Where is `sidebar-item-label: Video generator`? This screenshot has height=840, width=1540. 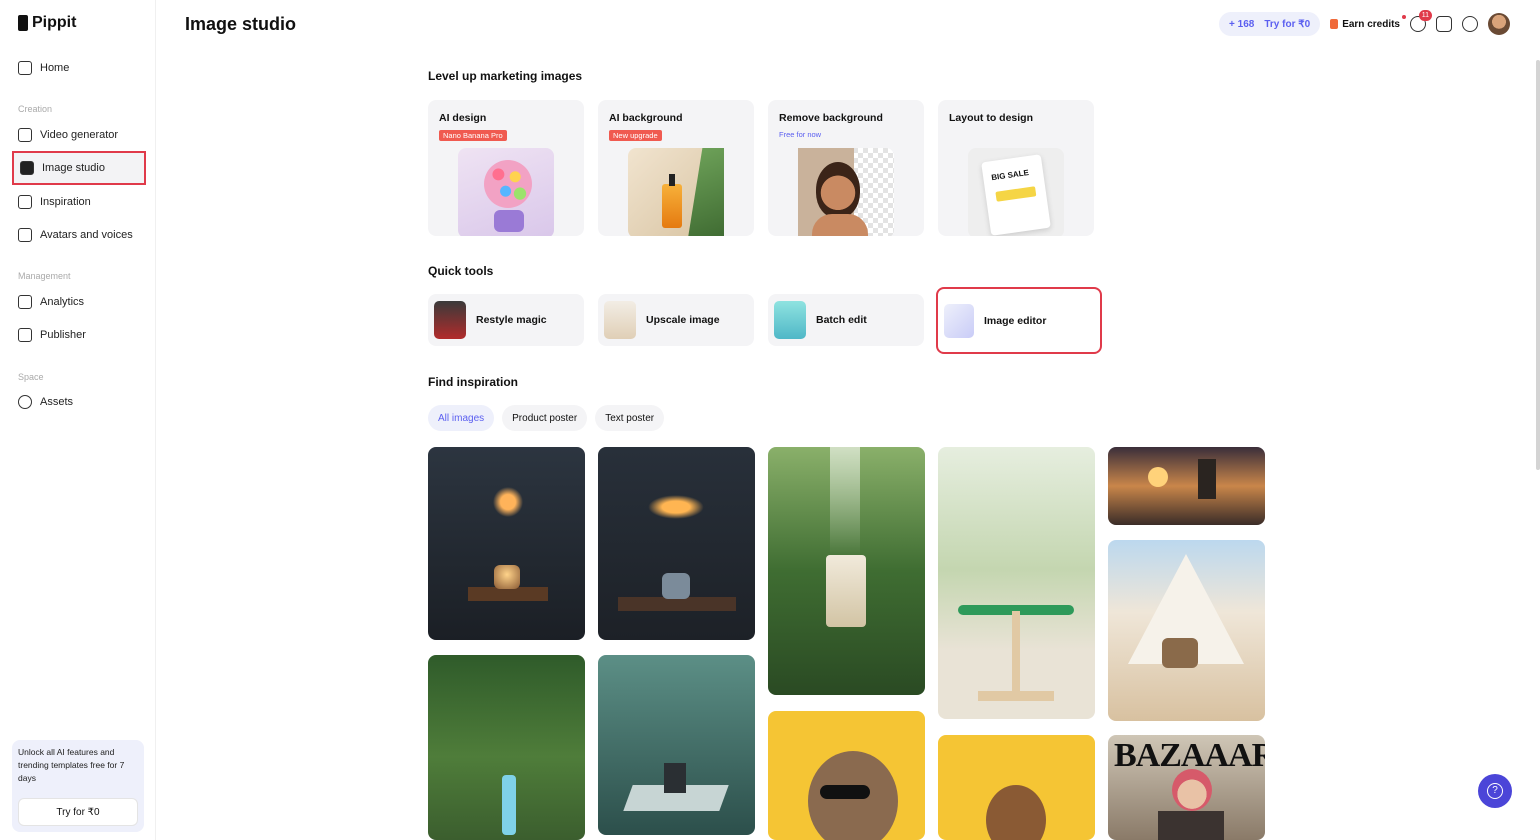
sidebar-item-label: Video generator is located at coordinates (79, 135).